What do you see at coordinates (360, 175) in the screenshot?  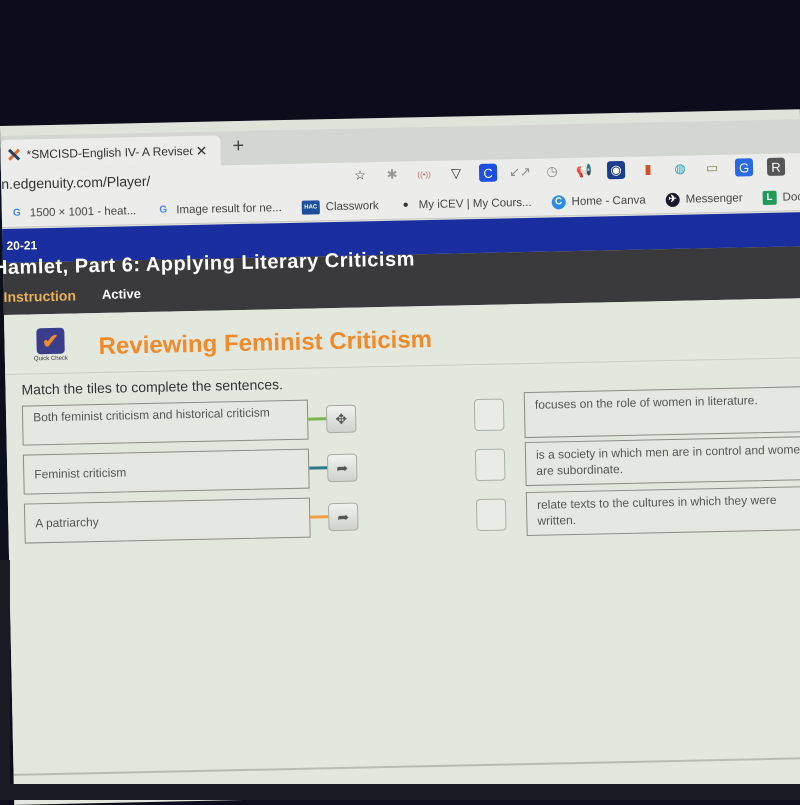 I see `star-icon: ☆` at bounding box center [360, 175].